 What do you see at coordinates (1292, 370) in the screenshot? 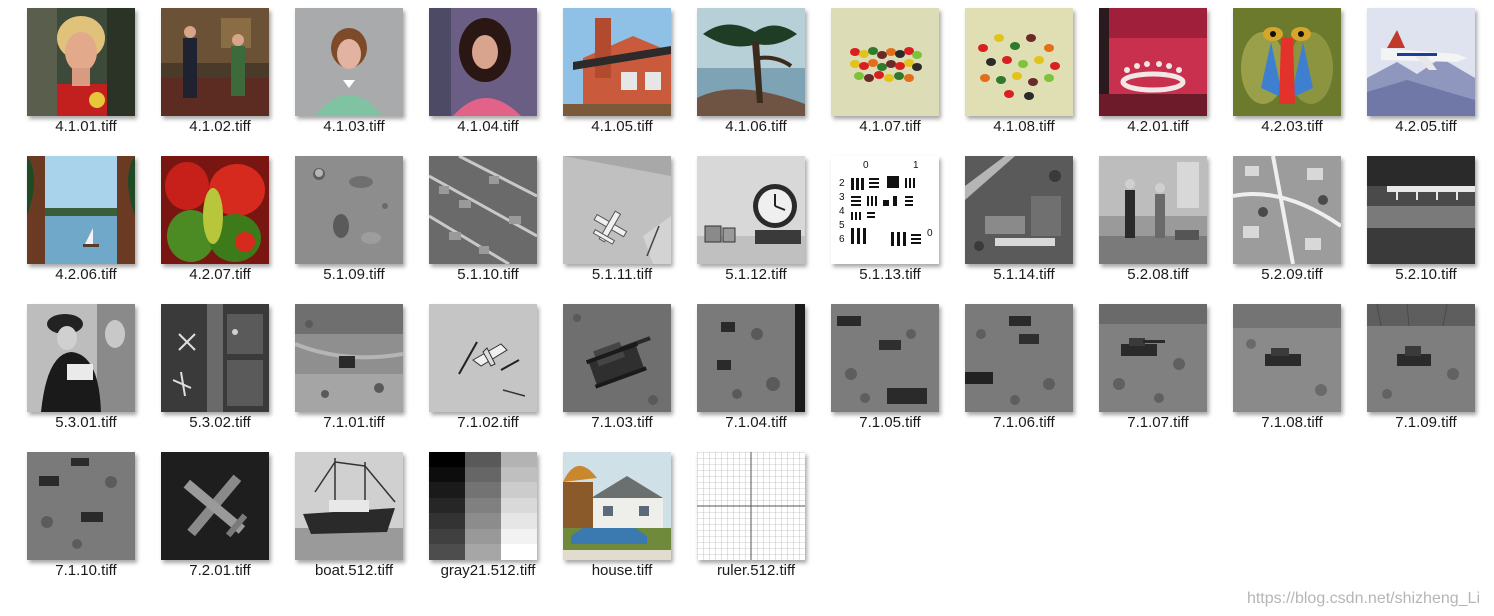
I see `file-item: 7.1.08.tiff` at bounding box center [1292, 370].